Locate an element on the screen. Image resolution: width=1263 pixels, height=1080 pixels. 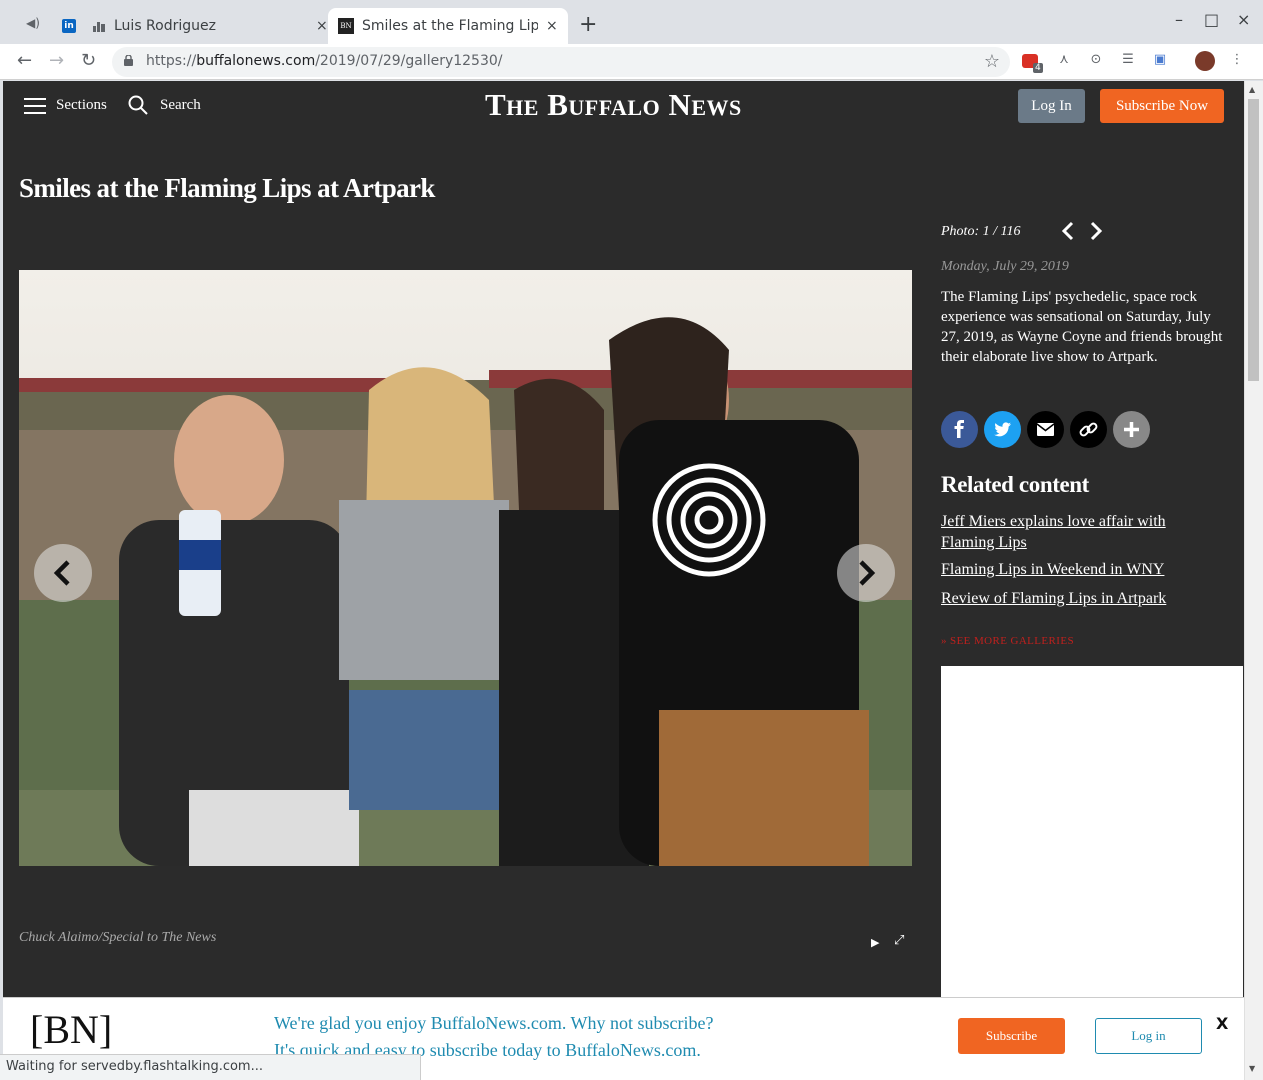
artifact-icon is located at coordinates (99, 26).